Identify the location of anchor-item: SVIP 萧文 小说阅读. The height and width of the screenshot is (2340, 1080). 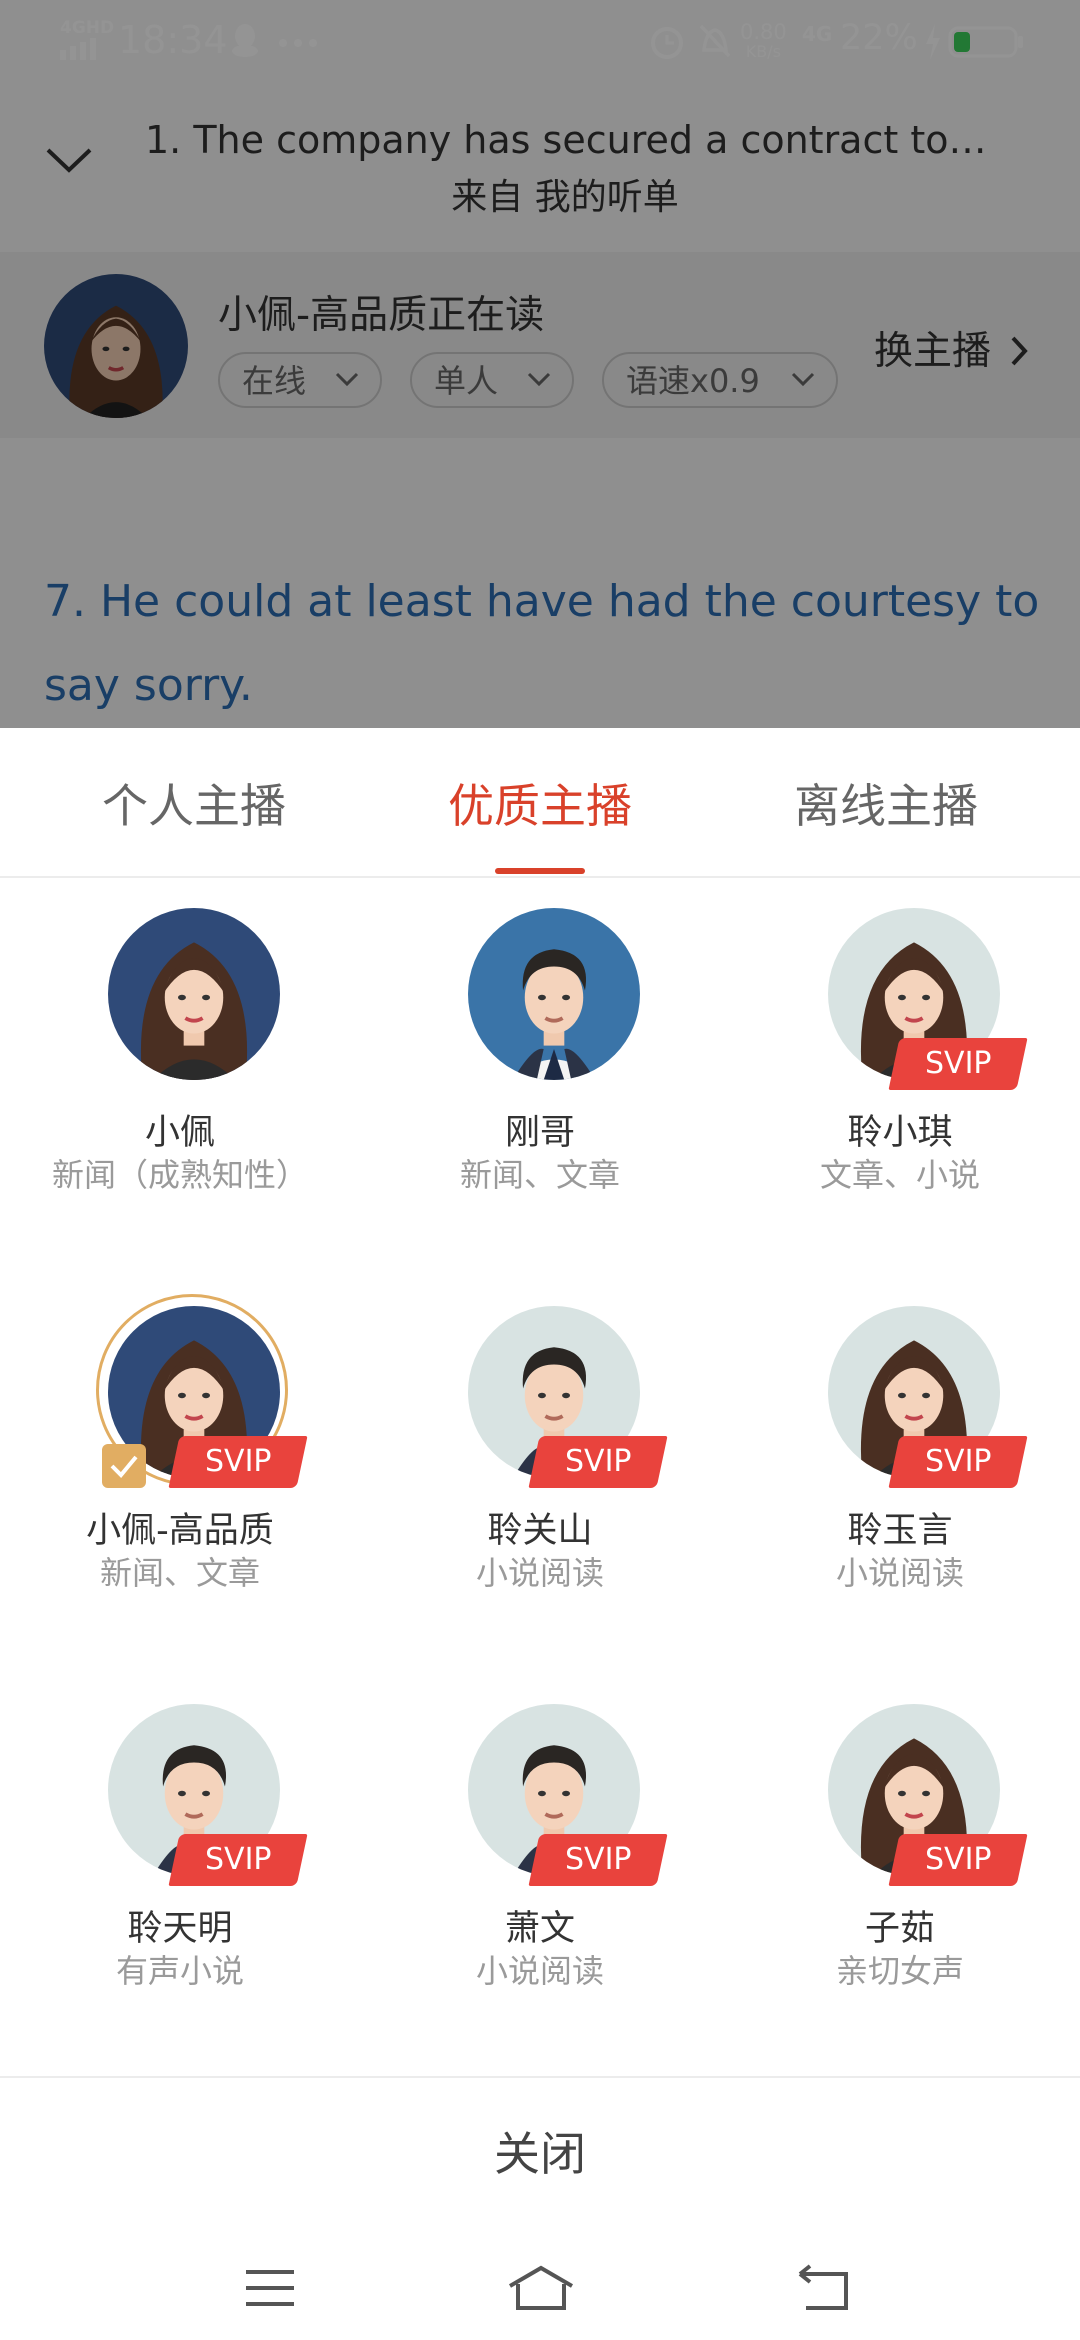
(540, 1873).